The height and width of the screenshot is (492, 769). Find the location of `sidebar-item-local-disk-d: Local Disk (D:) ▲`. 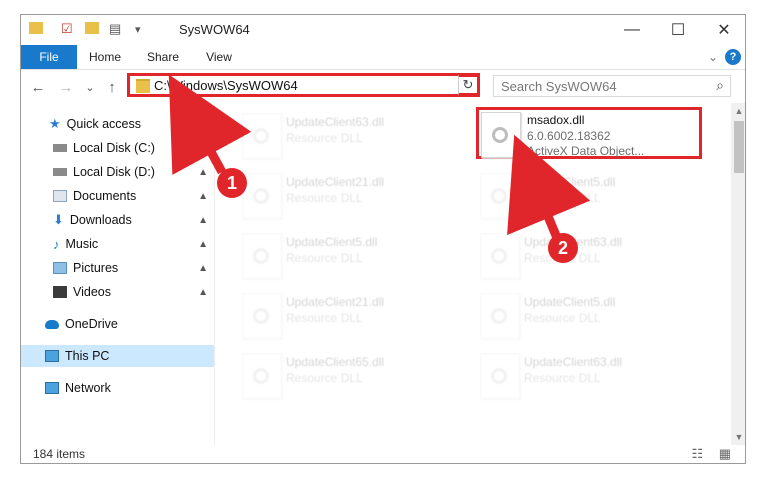

sidebar-item-local-disk-d: Local Disk (D:) ▲ is located at coordinates (117, 172).